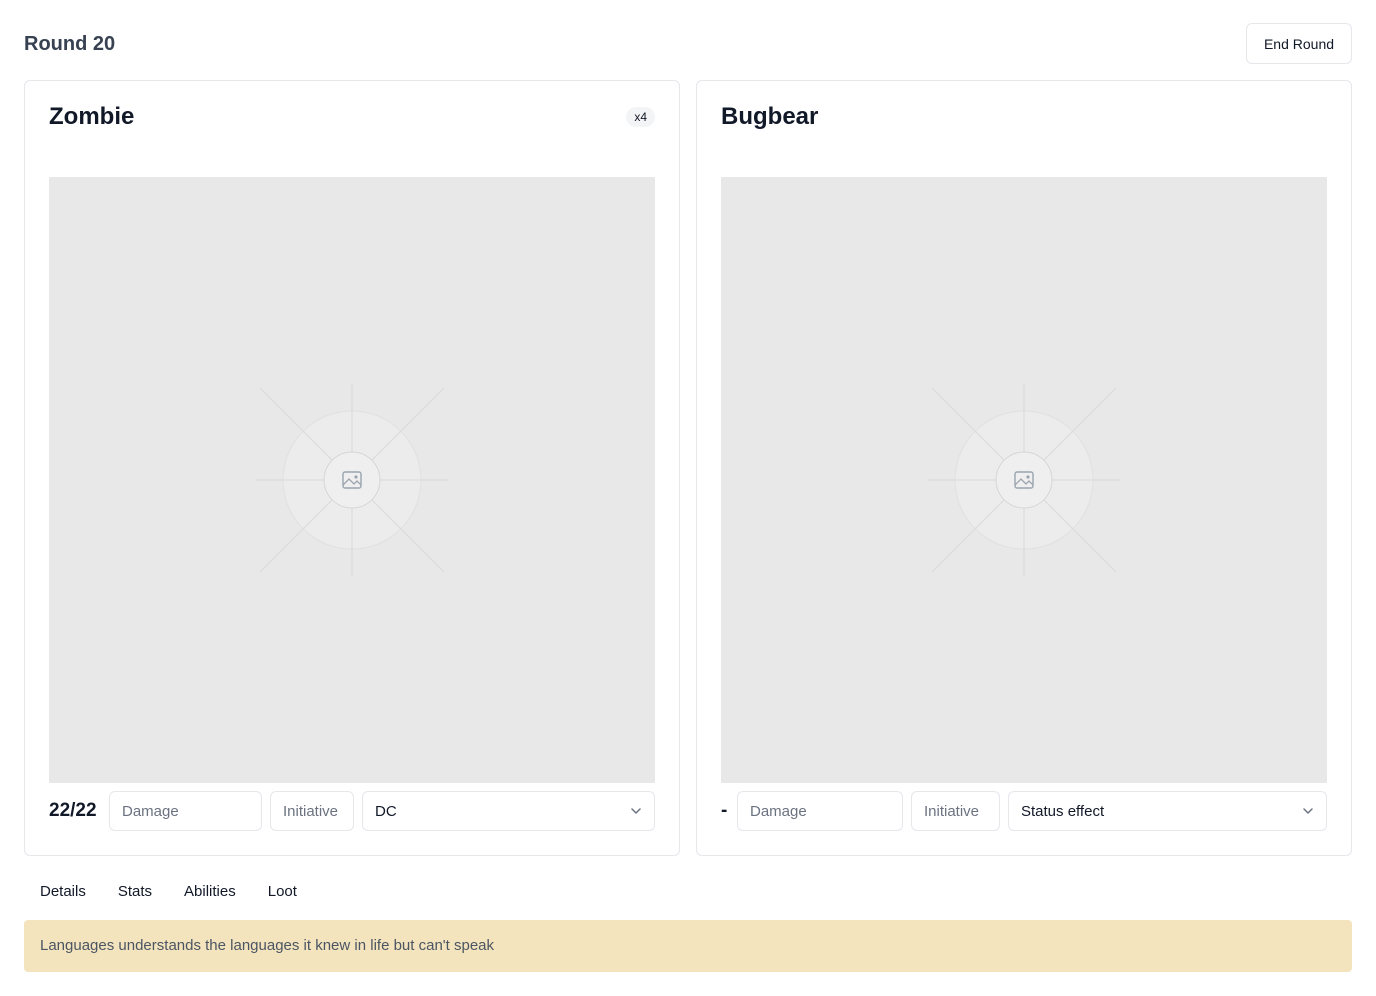 The height and width of the screenshot is (996, 1376). I want to click on combat-controls: - Status effect, so click(1024, 811).